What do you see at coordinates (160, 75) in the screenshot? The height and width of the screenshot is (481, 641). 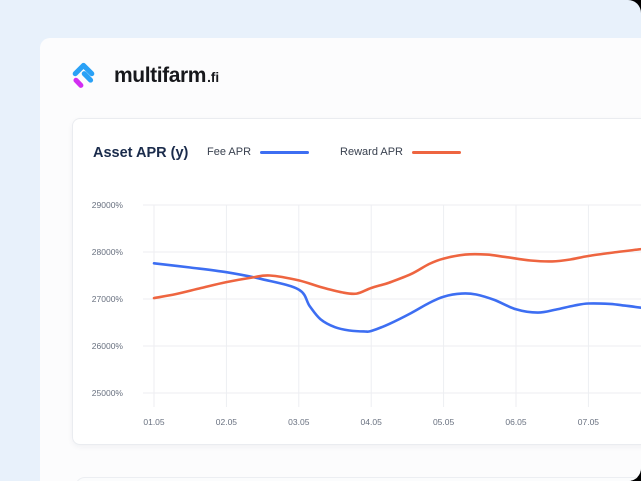 I see `brand-name: multifarm` at bounding box center [160, 75].